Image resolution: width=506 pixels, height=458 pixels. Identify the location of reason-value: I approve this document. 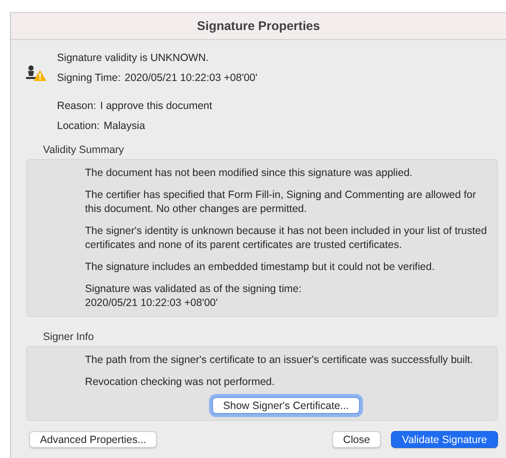
(156, 106).